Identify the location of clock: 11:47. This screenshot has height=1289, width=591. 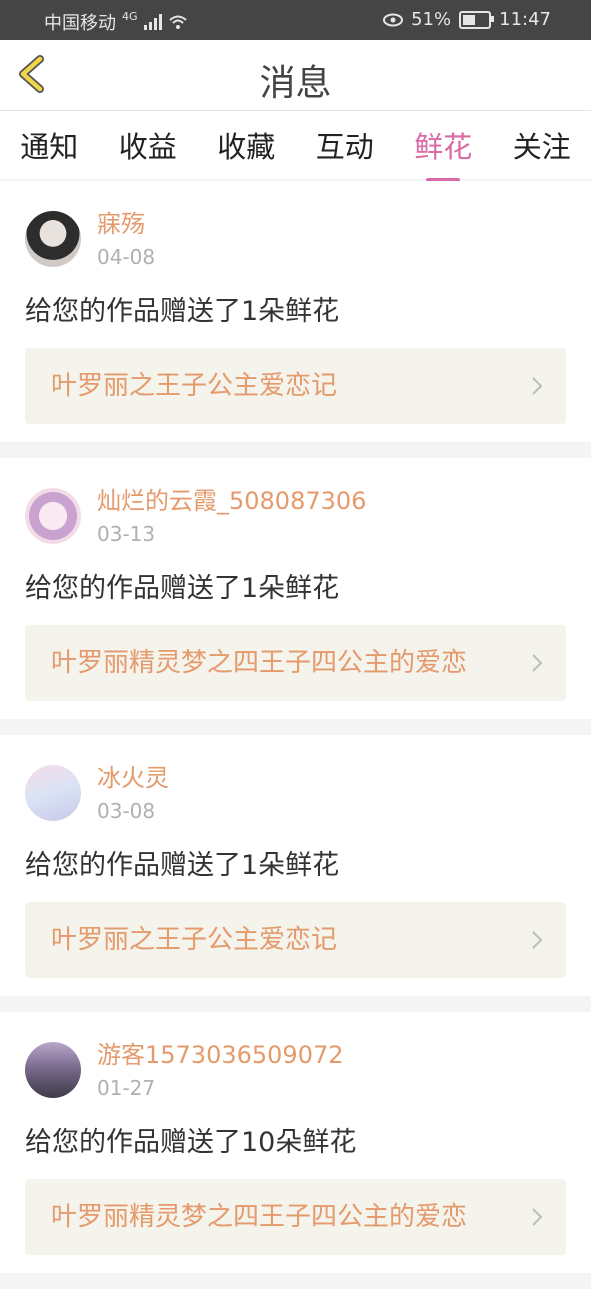
(525, 19).